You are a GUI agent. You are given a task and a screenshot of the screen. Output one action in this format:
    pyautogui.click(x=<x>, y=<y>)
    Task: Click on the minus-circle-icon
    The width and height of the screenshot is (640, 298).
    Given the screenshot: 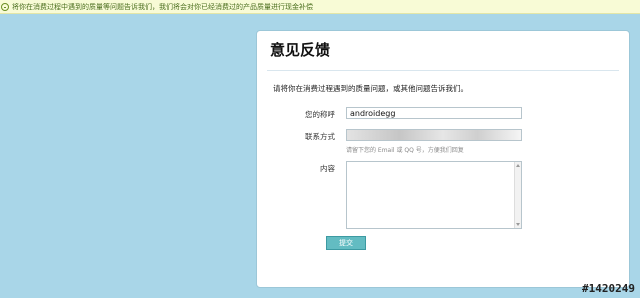 What is the action you would take?
    pyautogui.click(x=5, y=6)
    